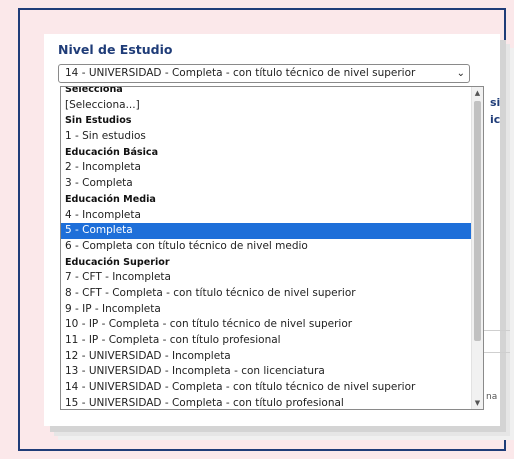 The height and width of the screenshot is (459, 514). I want to click on field-label: Nivel de Estudio, so click(115, 49).